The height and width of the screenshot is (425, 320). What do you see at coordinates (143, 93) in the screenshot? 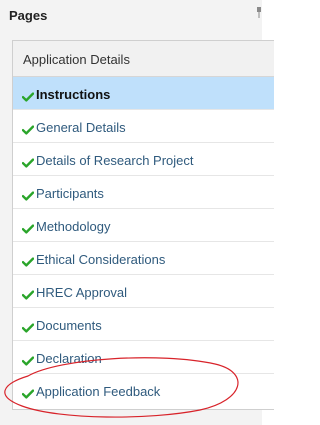
I see `nav-item-instructions: Instructions` at bounding box center [143, 93].